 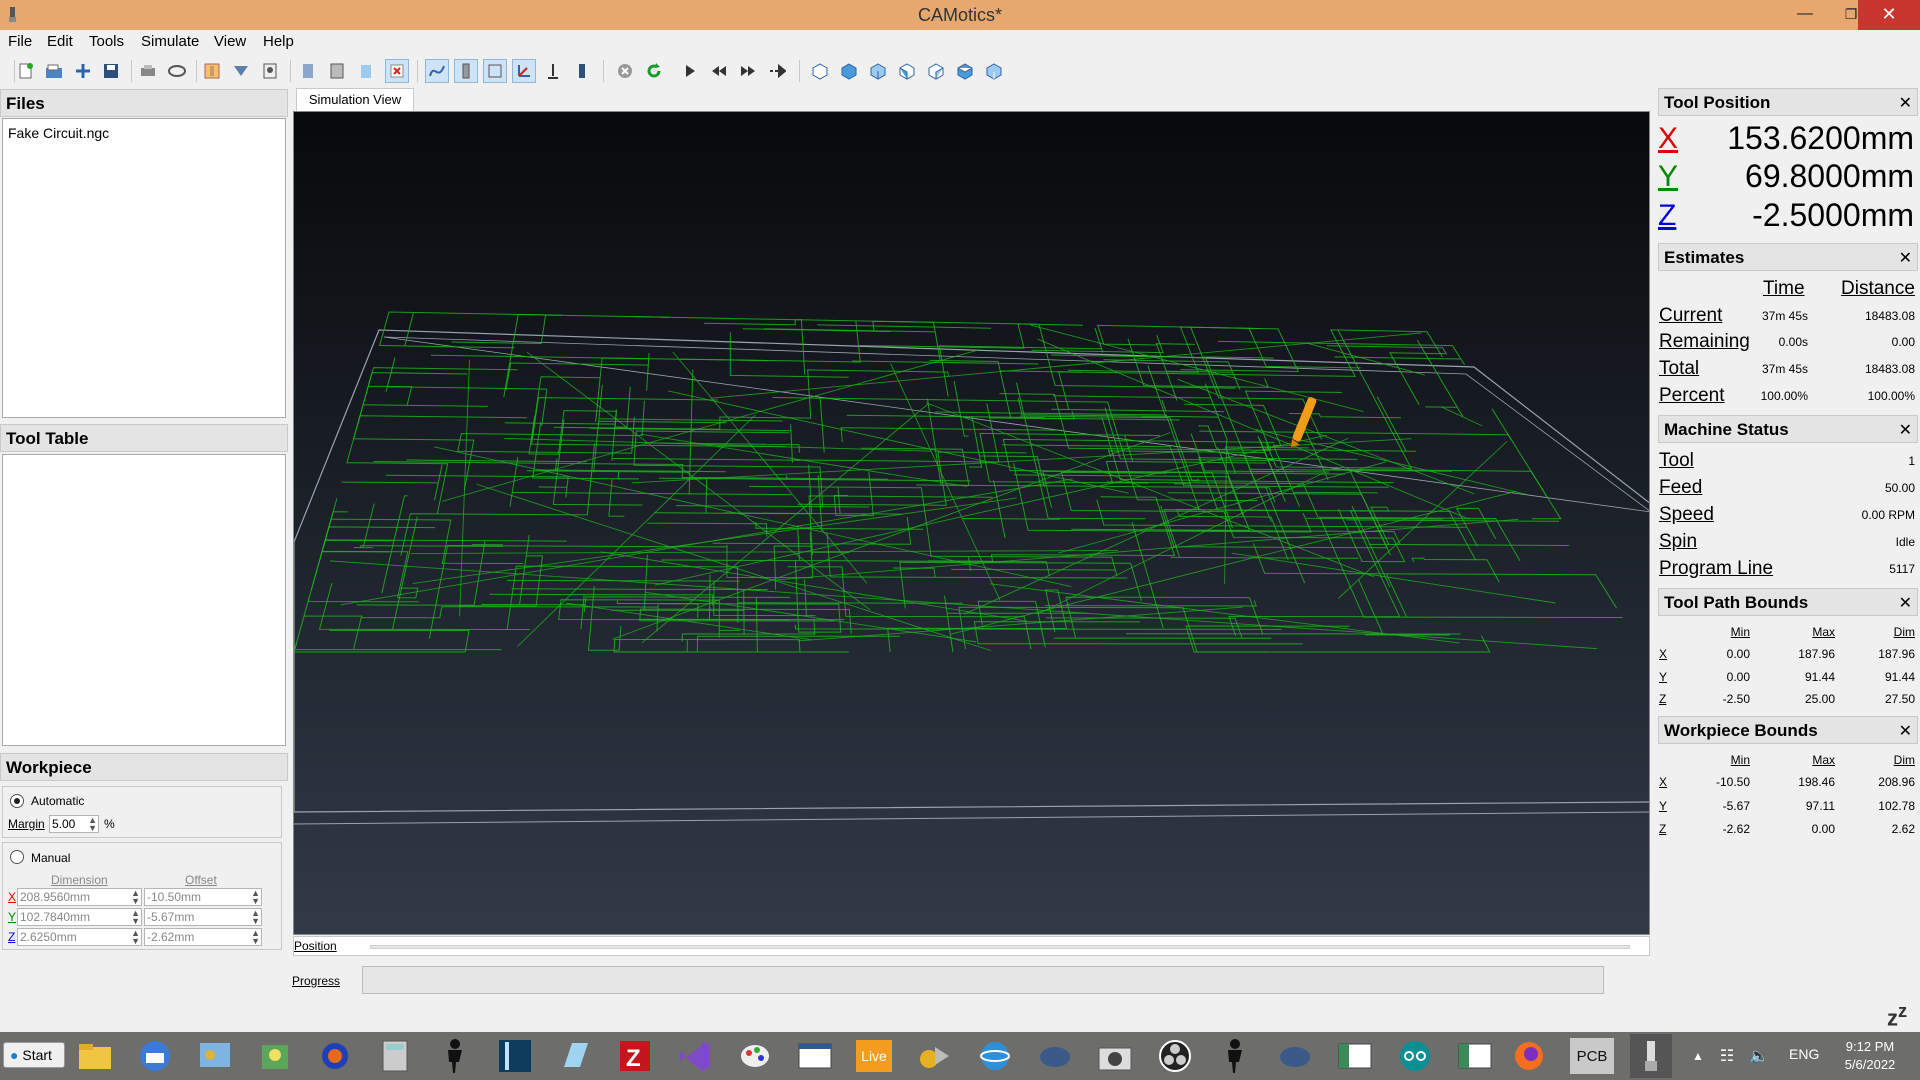 I want to click on offset-x-input: -10.50mm ▲ ▼, so click(x=203, y=897).